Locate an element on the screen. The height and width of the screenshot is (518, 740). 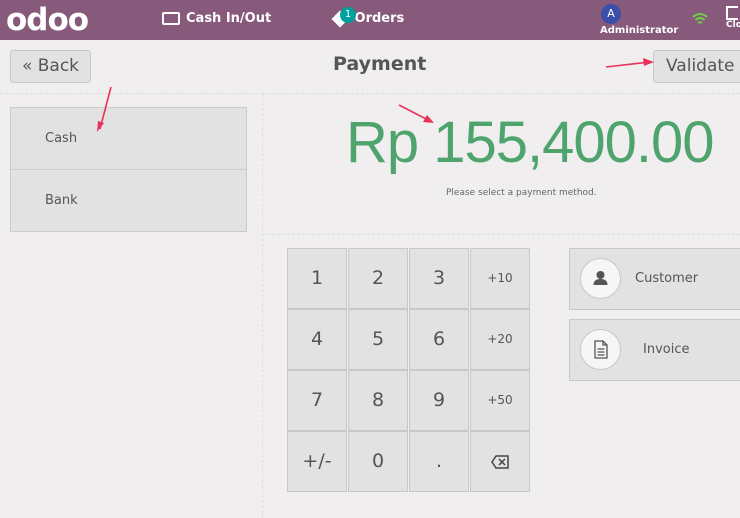
back-button: « Back is located at coordinates (50, 66).